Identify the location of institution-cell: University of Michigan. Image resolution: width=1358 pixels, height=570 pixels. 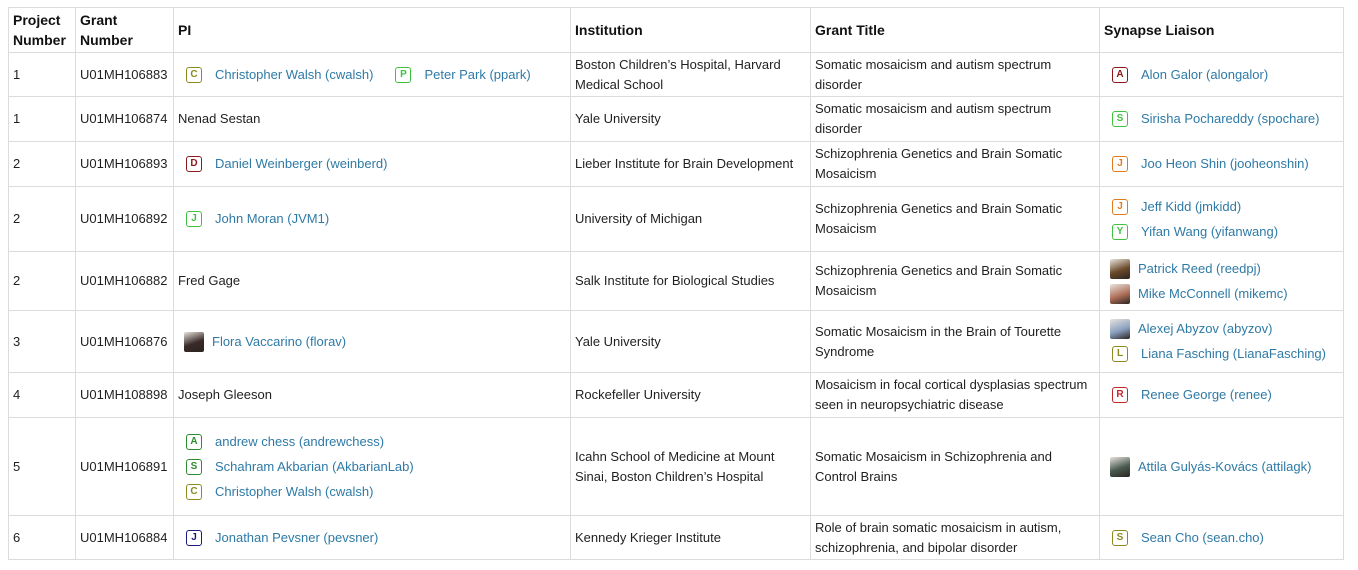
(690, 219).